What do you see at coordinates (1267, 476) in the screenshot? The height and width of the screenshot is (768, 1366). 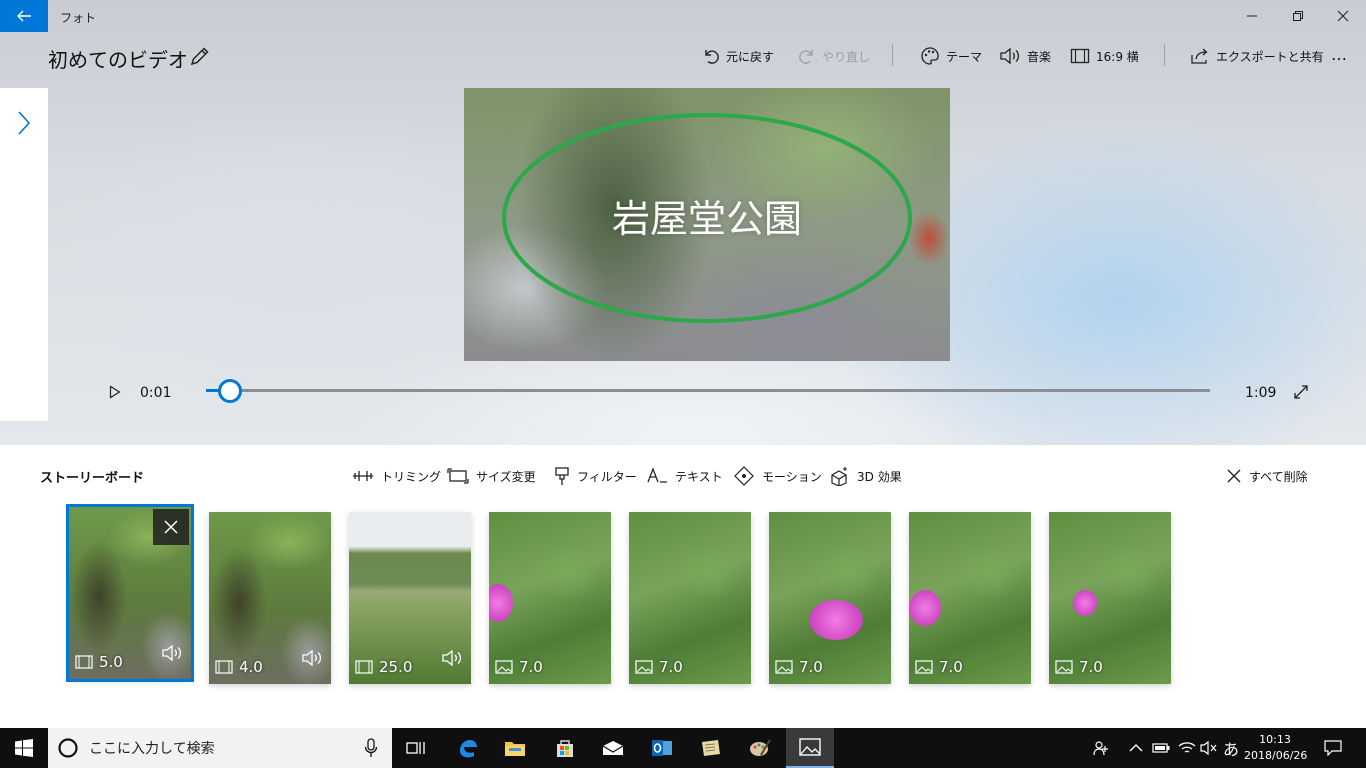 I see `delete-all-button: すべて削除` at bounding box center [1267, 476].